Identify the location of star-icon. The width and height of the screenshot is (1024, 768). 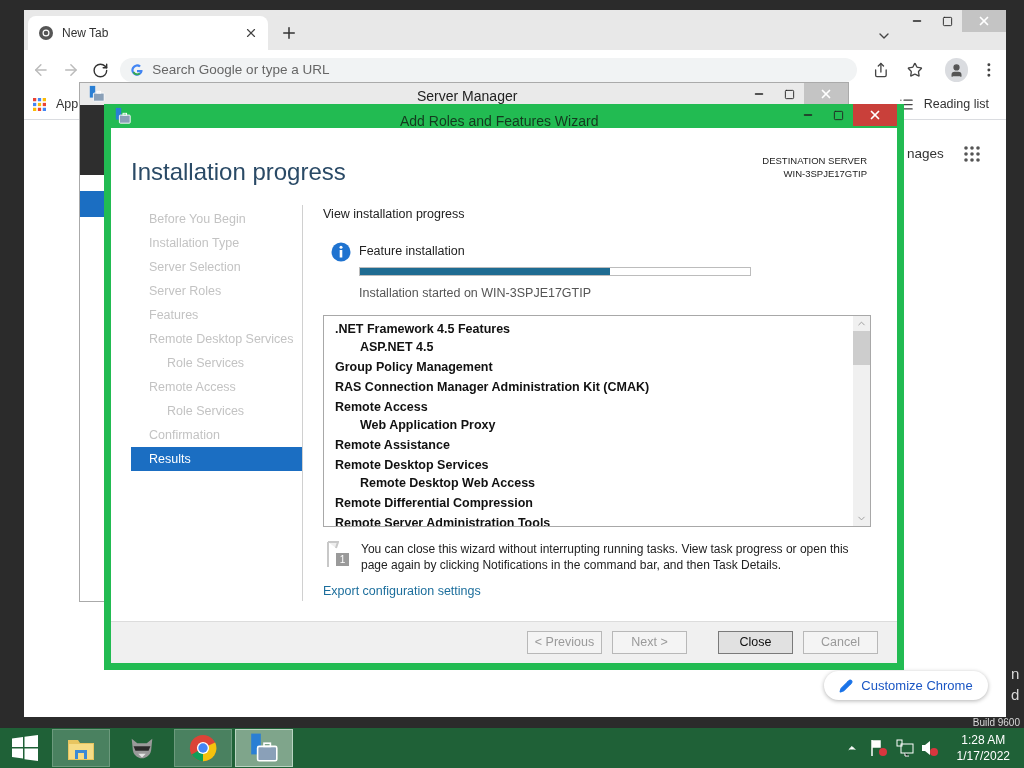
(914, 70).